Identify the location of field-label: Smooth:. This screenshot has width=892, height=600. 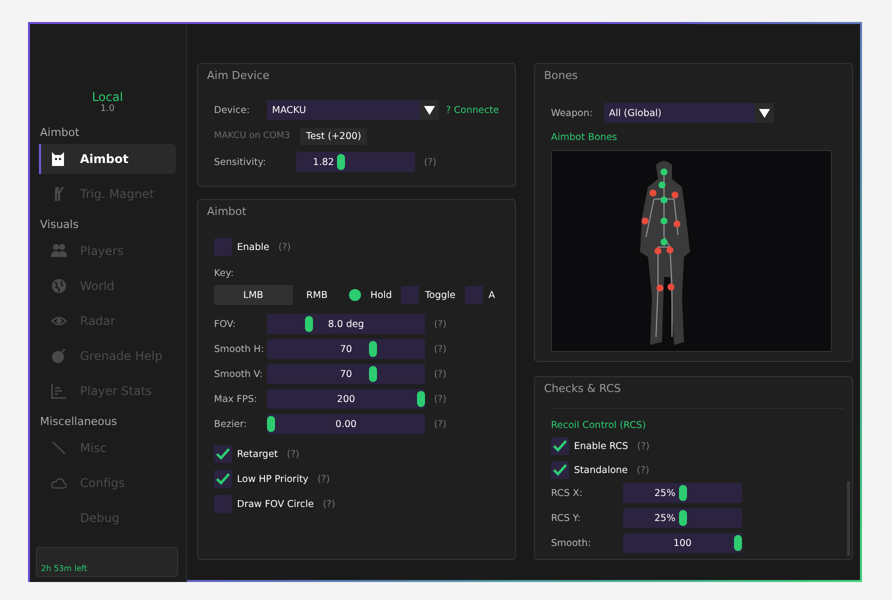
(571, 543).